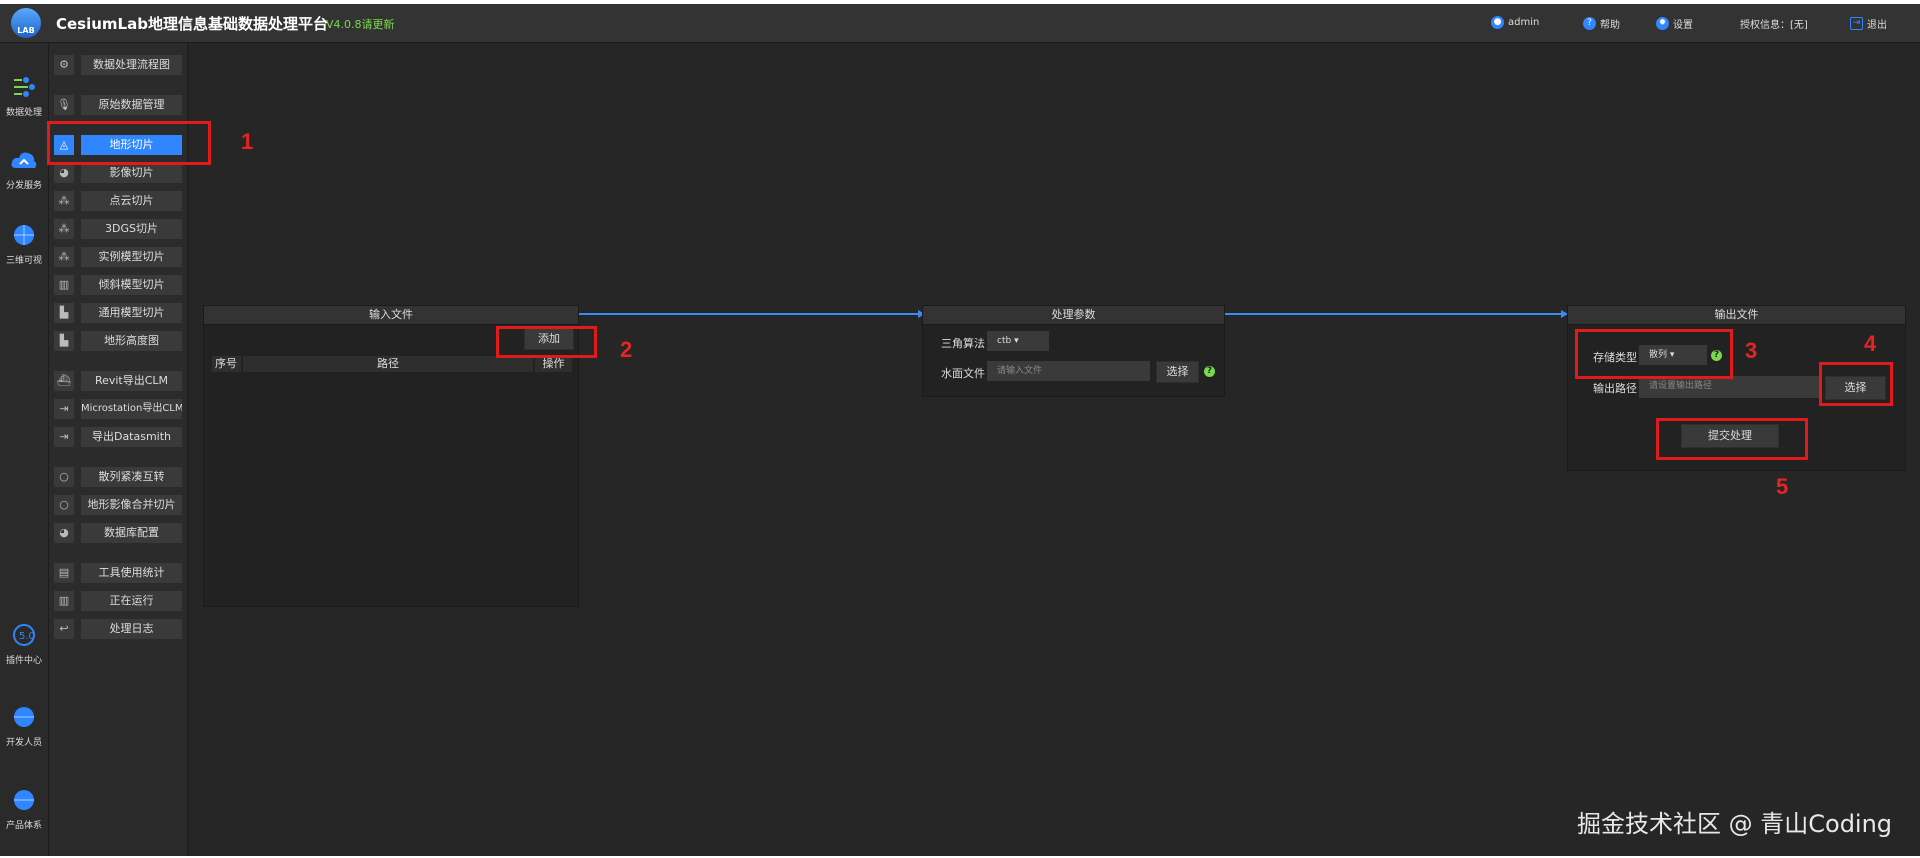  Describe the element at coordinates (131, 313) in the screenshot. I see `menu-item-label: 通用模型切片` at that location.